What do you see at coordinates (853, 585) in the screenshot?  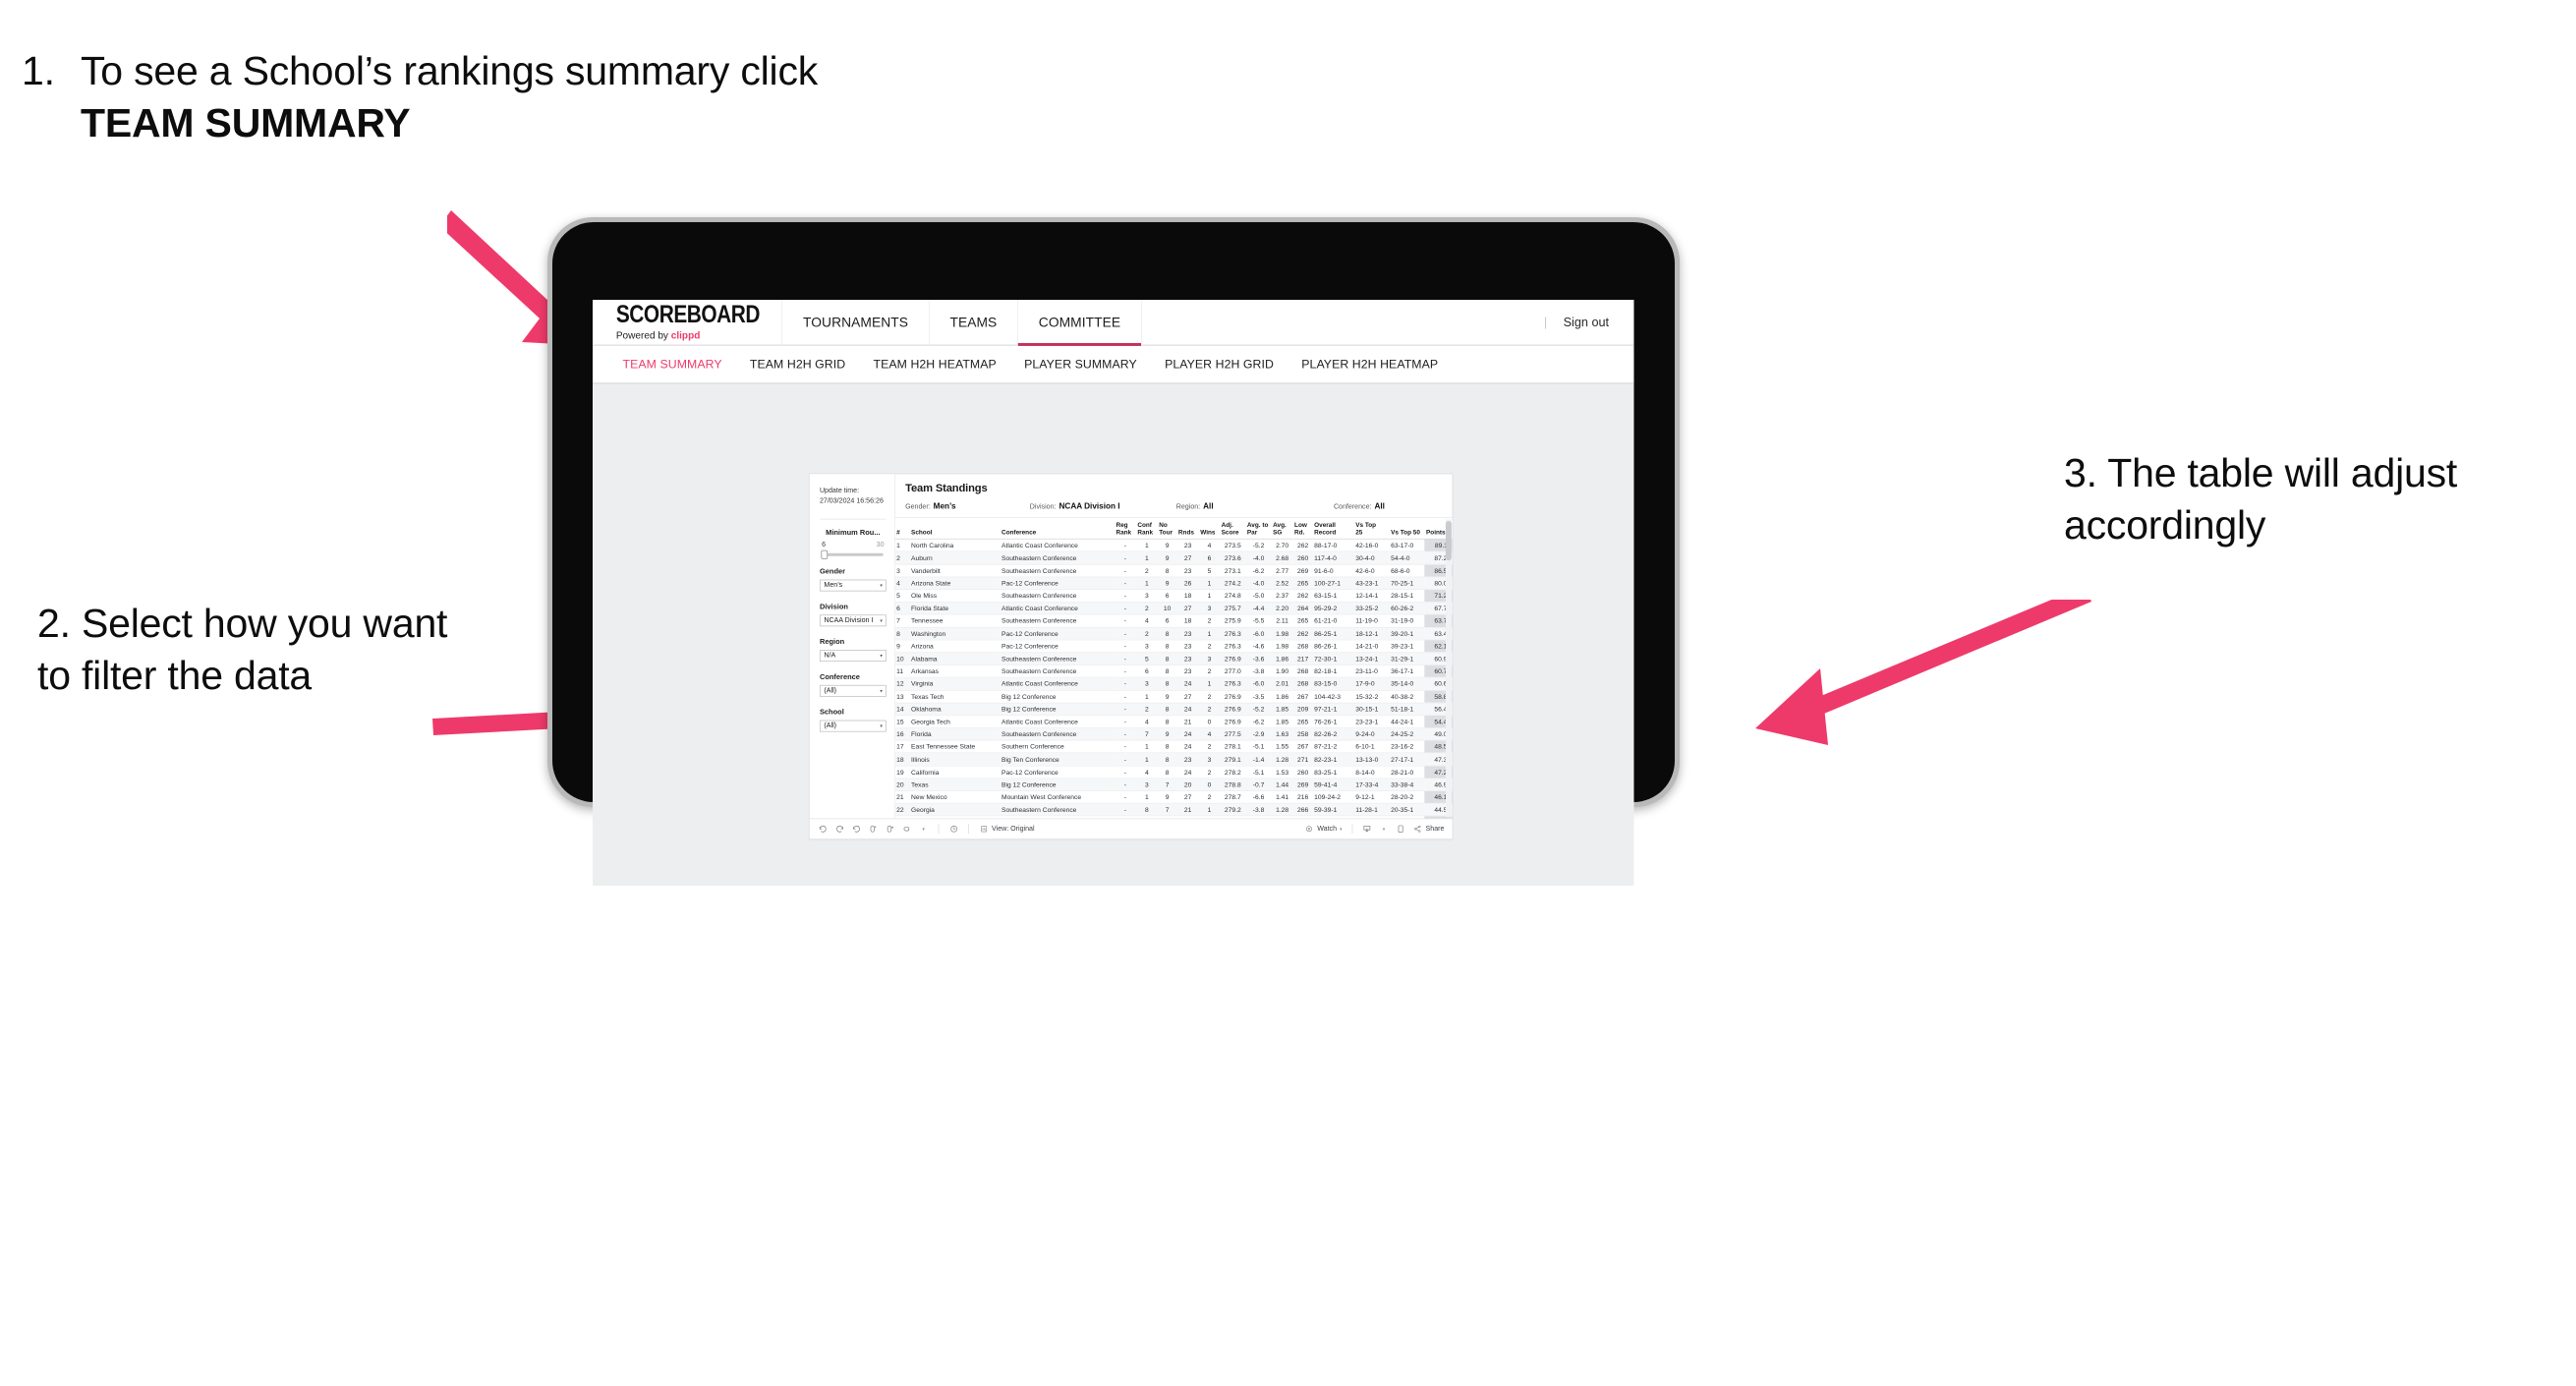 I see `gender-select: Men’s ▾` at bounding box center [853, 585].